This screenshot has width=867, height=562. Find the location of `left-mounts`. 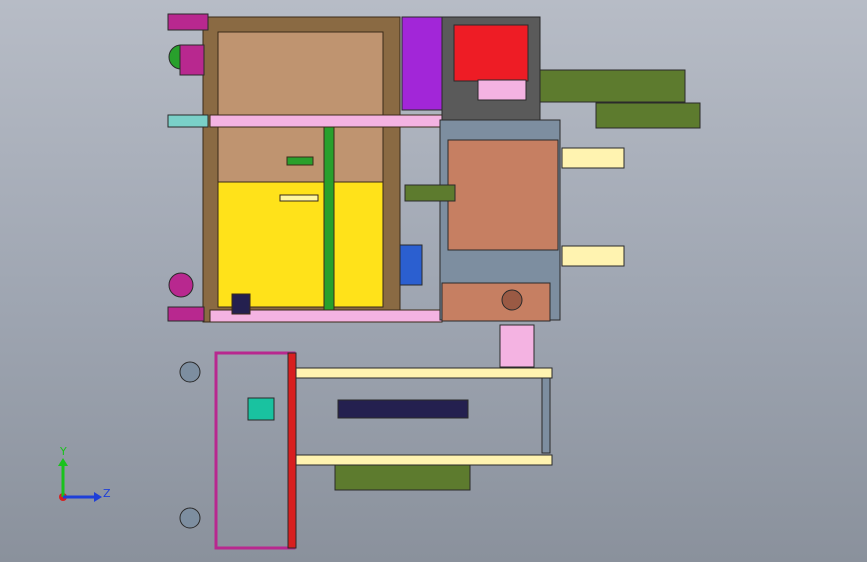

left-mounts is located at coordinates (188, 167).